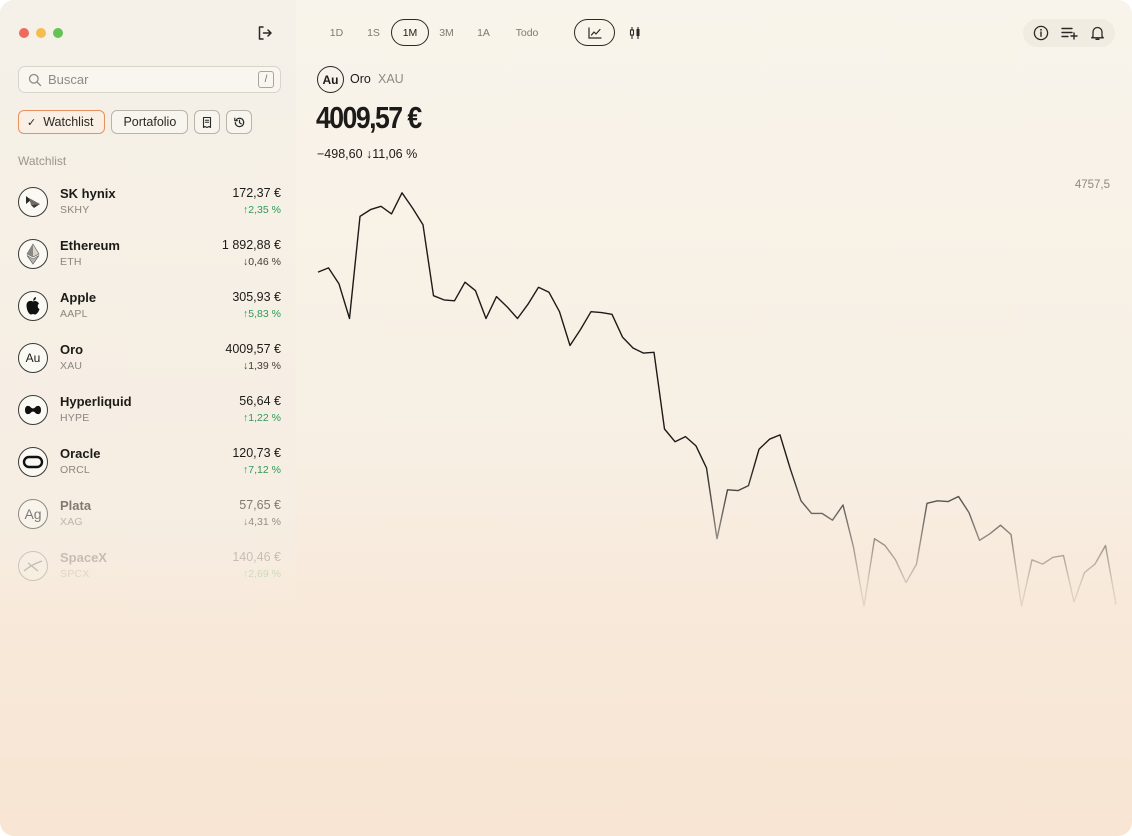 The width and height of the screenshot is (1132, 836). Describe the element at coordinates (33, 462) in the screenshot. I see `oracle-logo-icon` at that location.